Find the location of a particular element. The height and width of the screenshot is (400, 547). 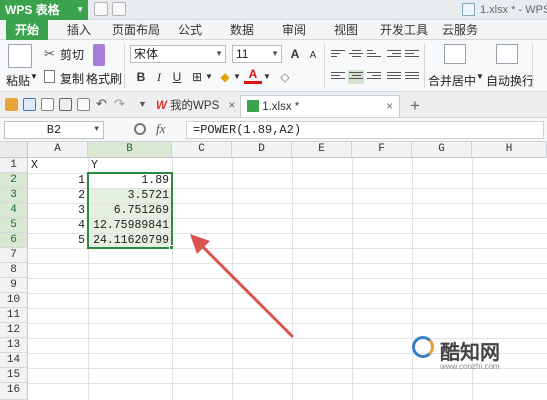

scissors-icon: ✂ is located at coordinates (49, 54).